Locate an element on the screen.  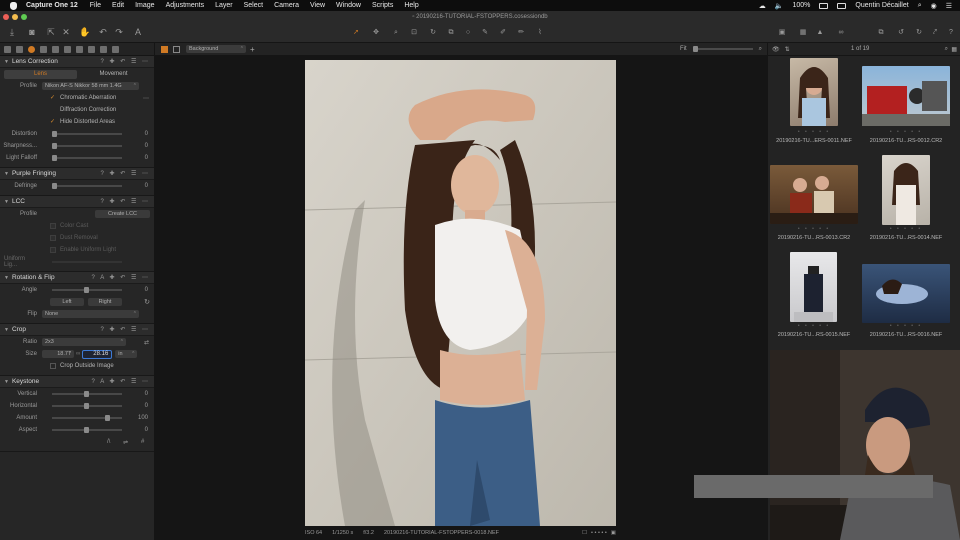
color-cast-checkbox: Color Cast is located at coordinates (69, 226).